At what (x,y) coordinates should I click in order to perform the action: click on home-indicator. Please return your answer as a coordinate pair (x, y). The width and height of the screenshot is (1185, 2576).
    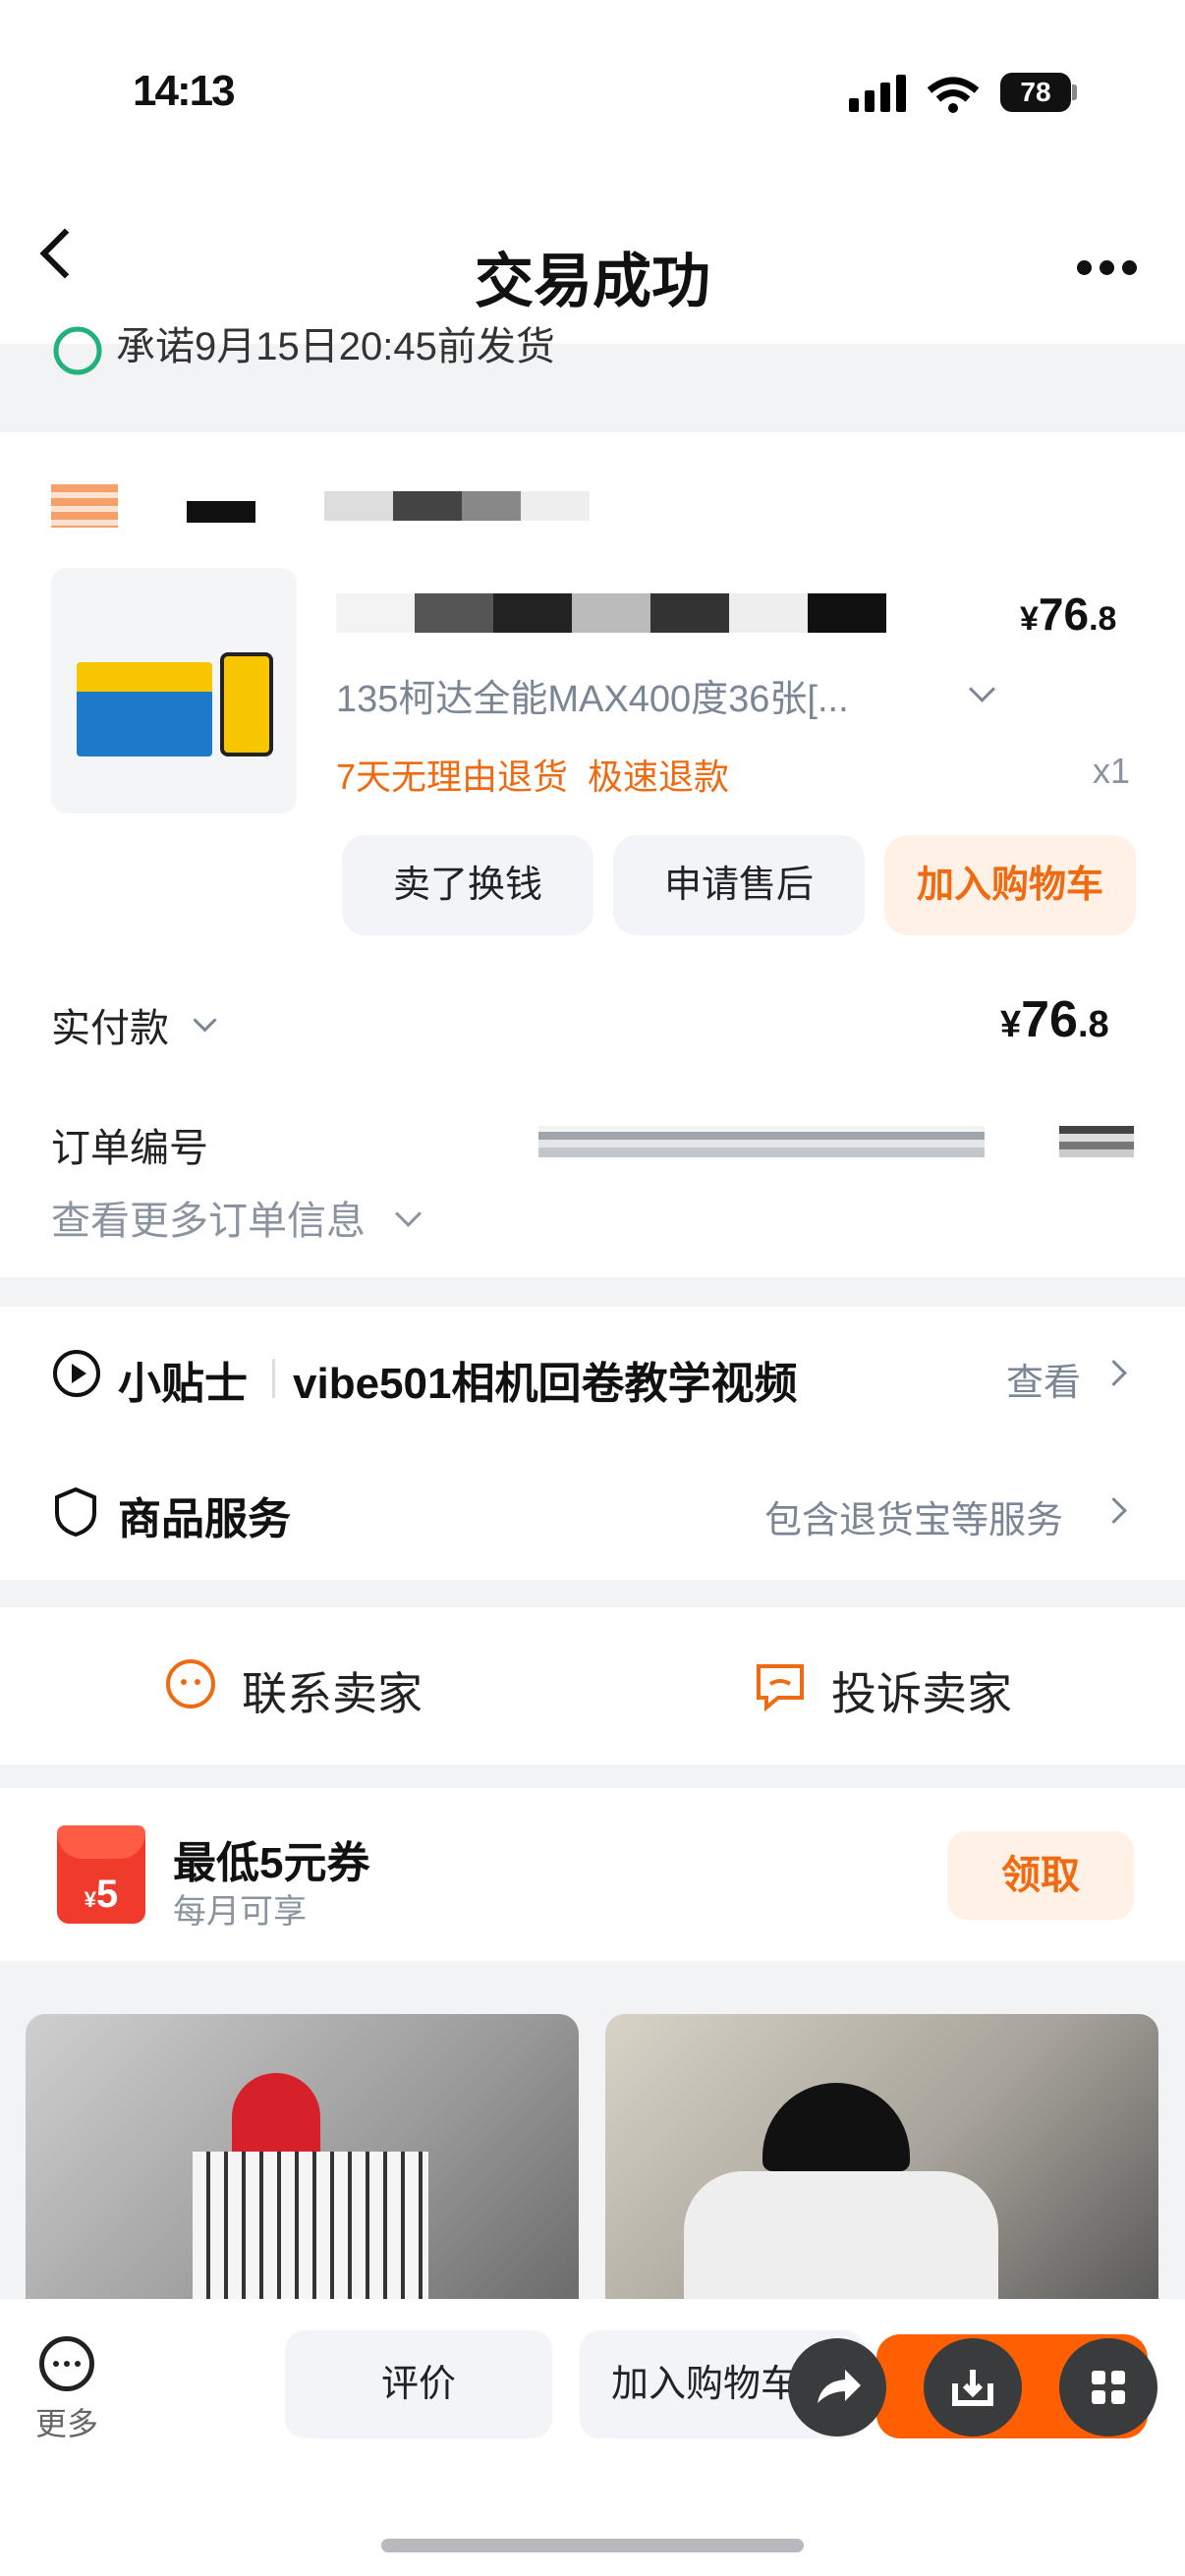
    Looking at the image, I should click on (592, 2545).